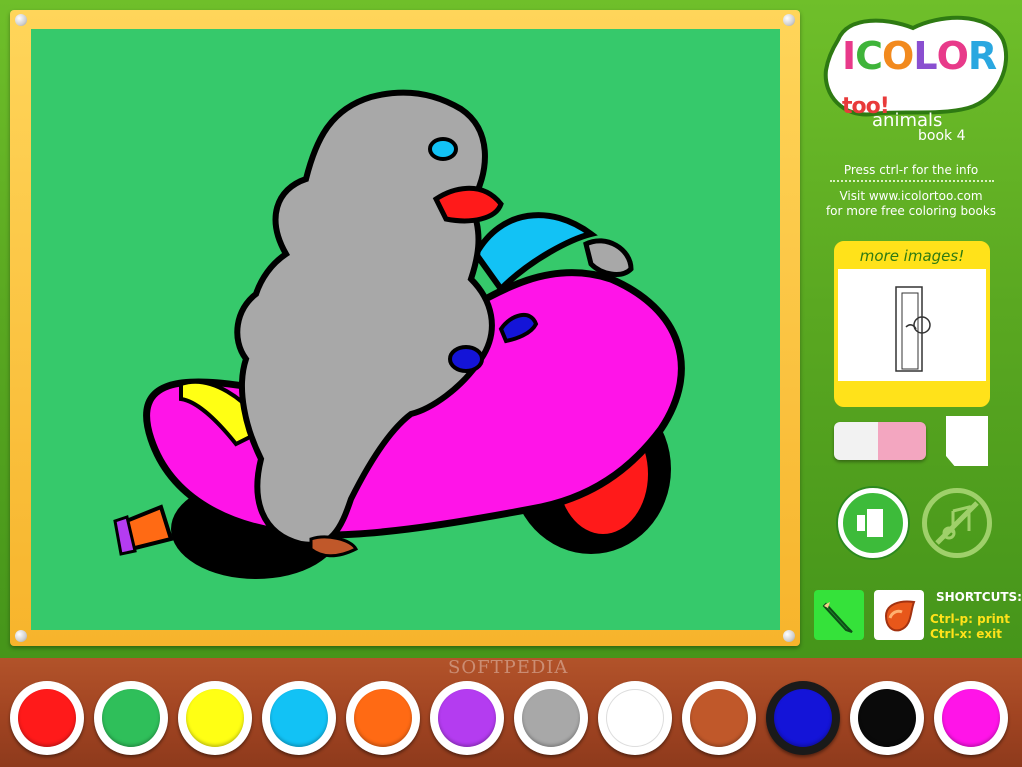  I want to click on color-swatch-green, so click(131, 718).